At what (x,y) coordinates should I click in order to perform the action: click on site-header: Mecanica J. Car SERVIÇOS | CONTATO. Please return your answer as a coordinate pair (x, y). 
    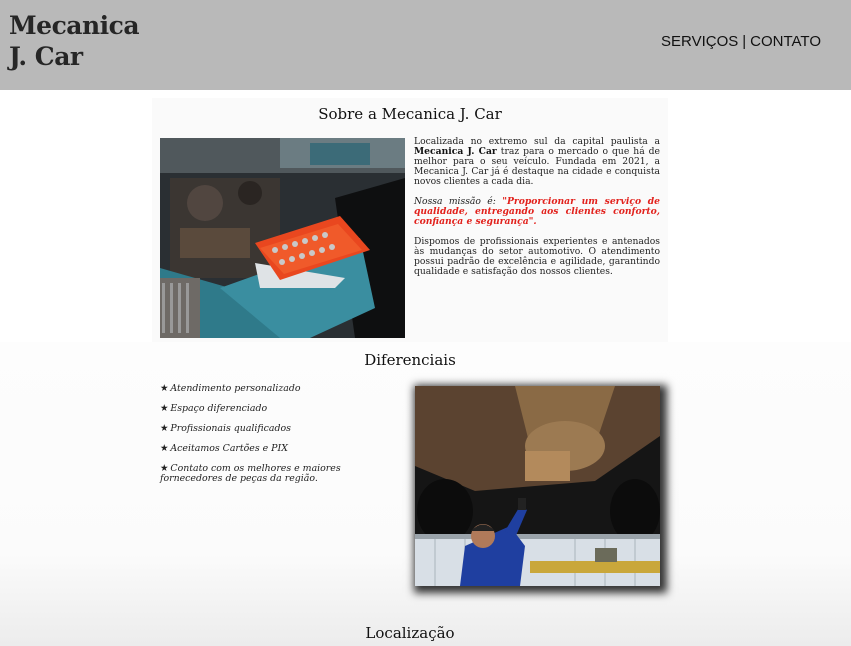
    Looking at the image, I should click on (425, 45).